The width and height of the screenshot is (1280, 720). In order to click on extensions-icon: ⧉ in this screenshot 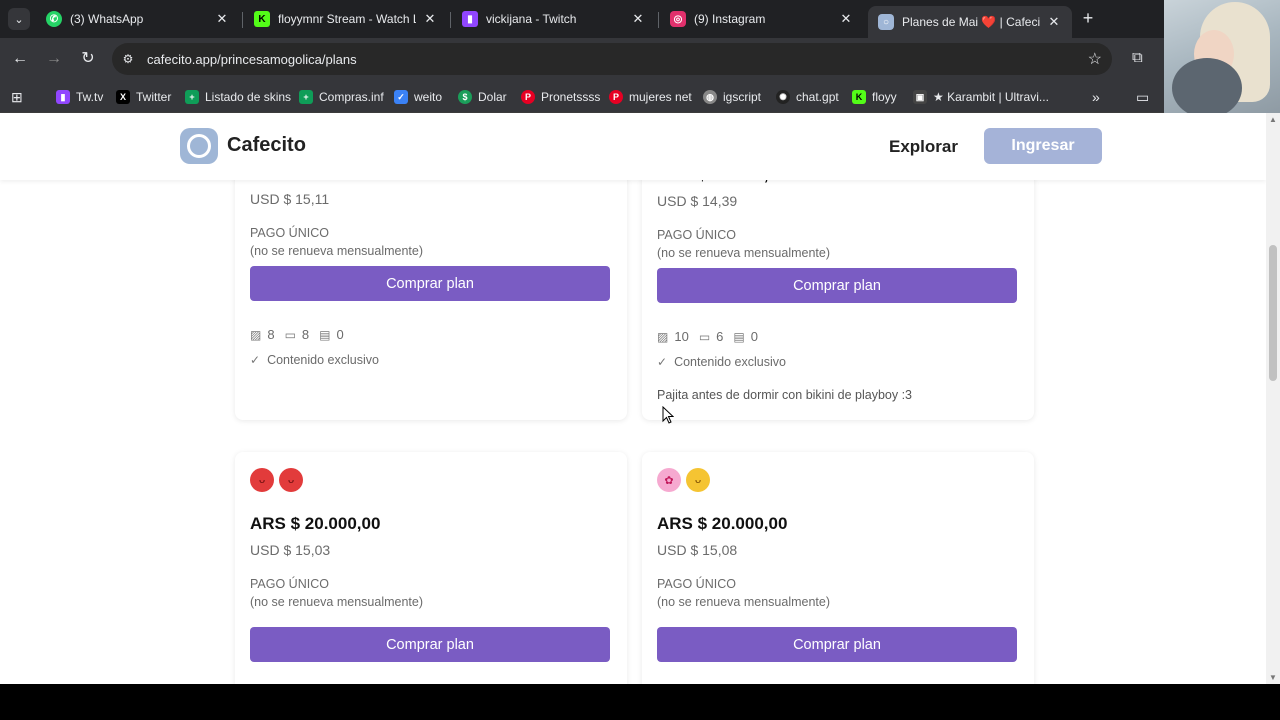, I will do `click(1137, 57)`.